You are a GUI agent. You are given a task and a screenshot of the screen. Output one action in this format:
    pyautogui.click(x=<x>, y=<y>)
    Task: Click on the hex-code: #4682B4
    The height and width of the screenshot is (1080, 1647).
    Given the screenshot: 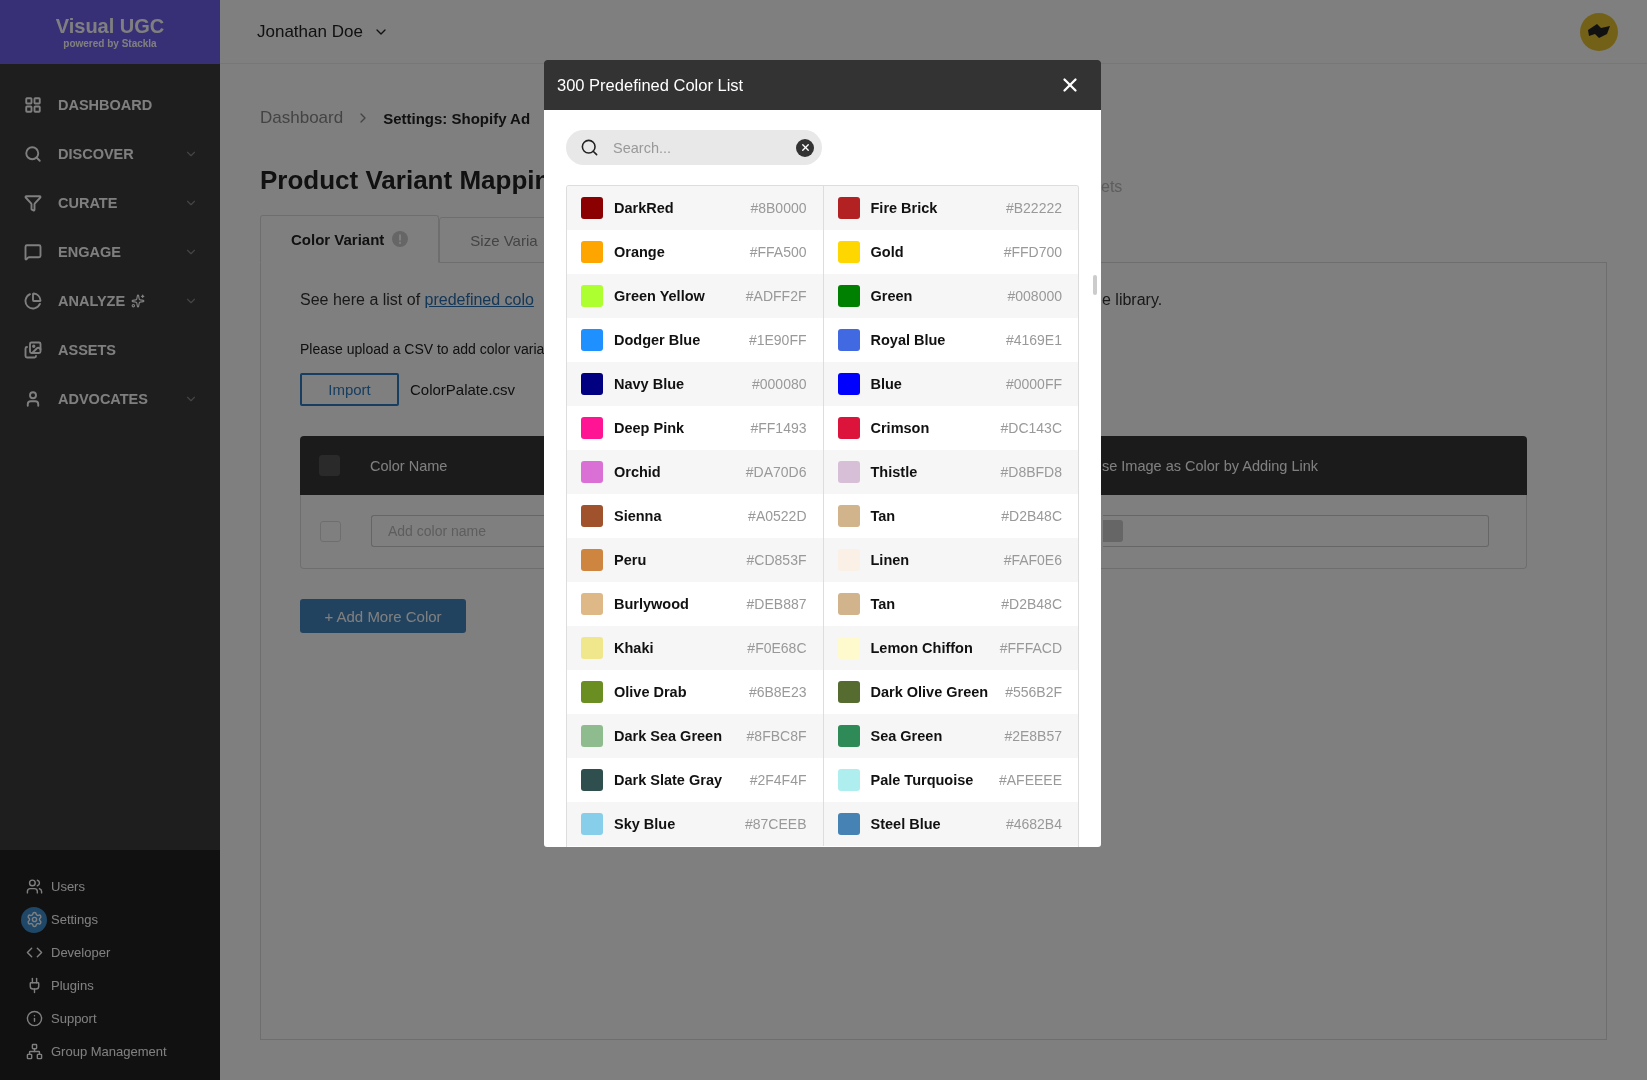 What is the action you would take?
    pyautogui.click(x=1033, y=824)
    